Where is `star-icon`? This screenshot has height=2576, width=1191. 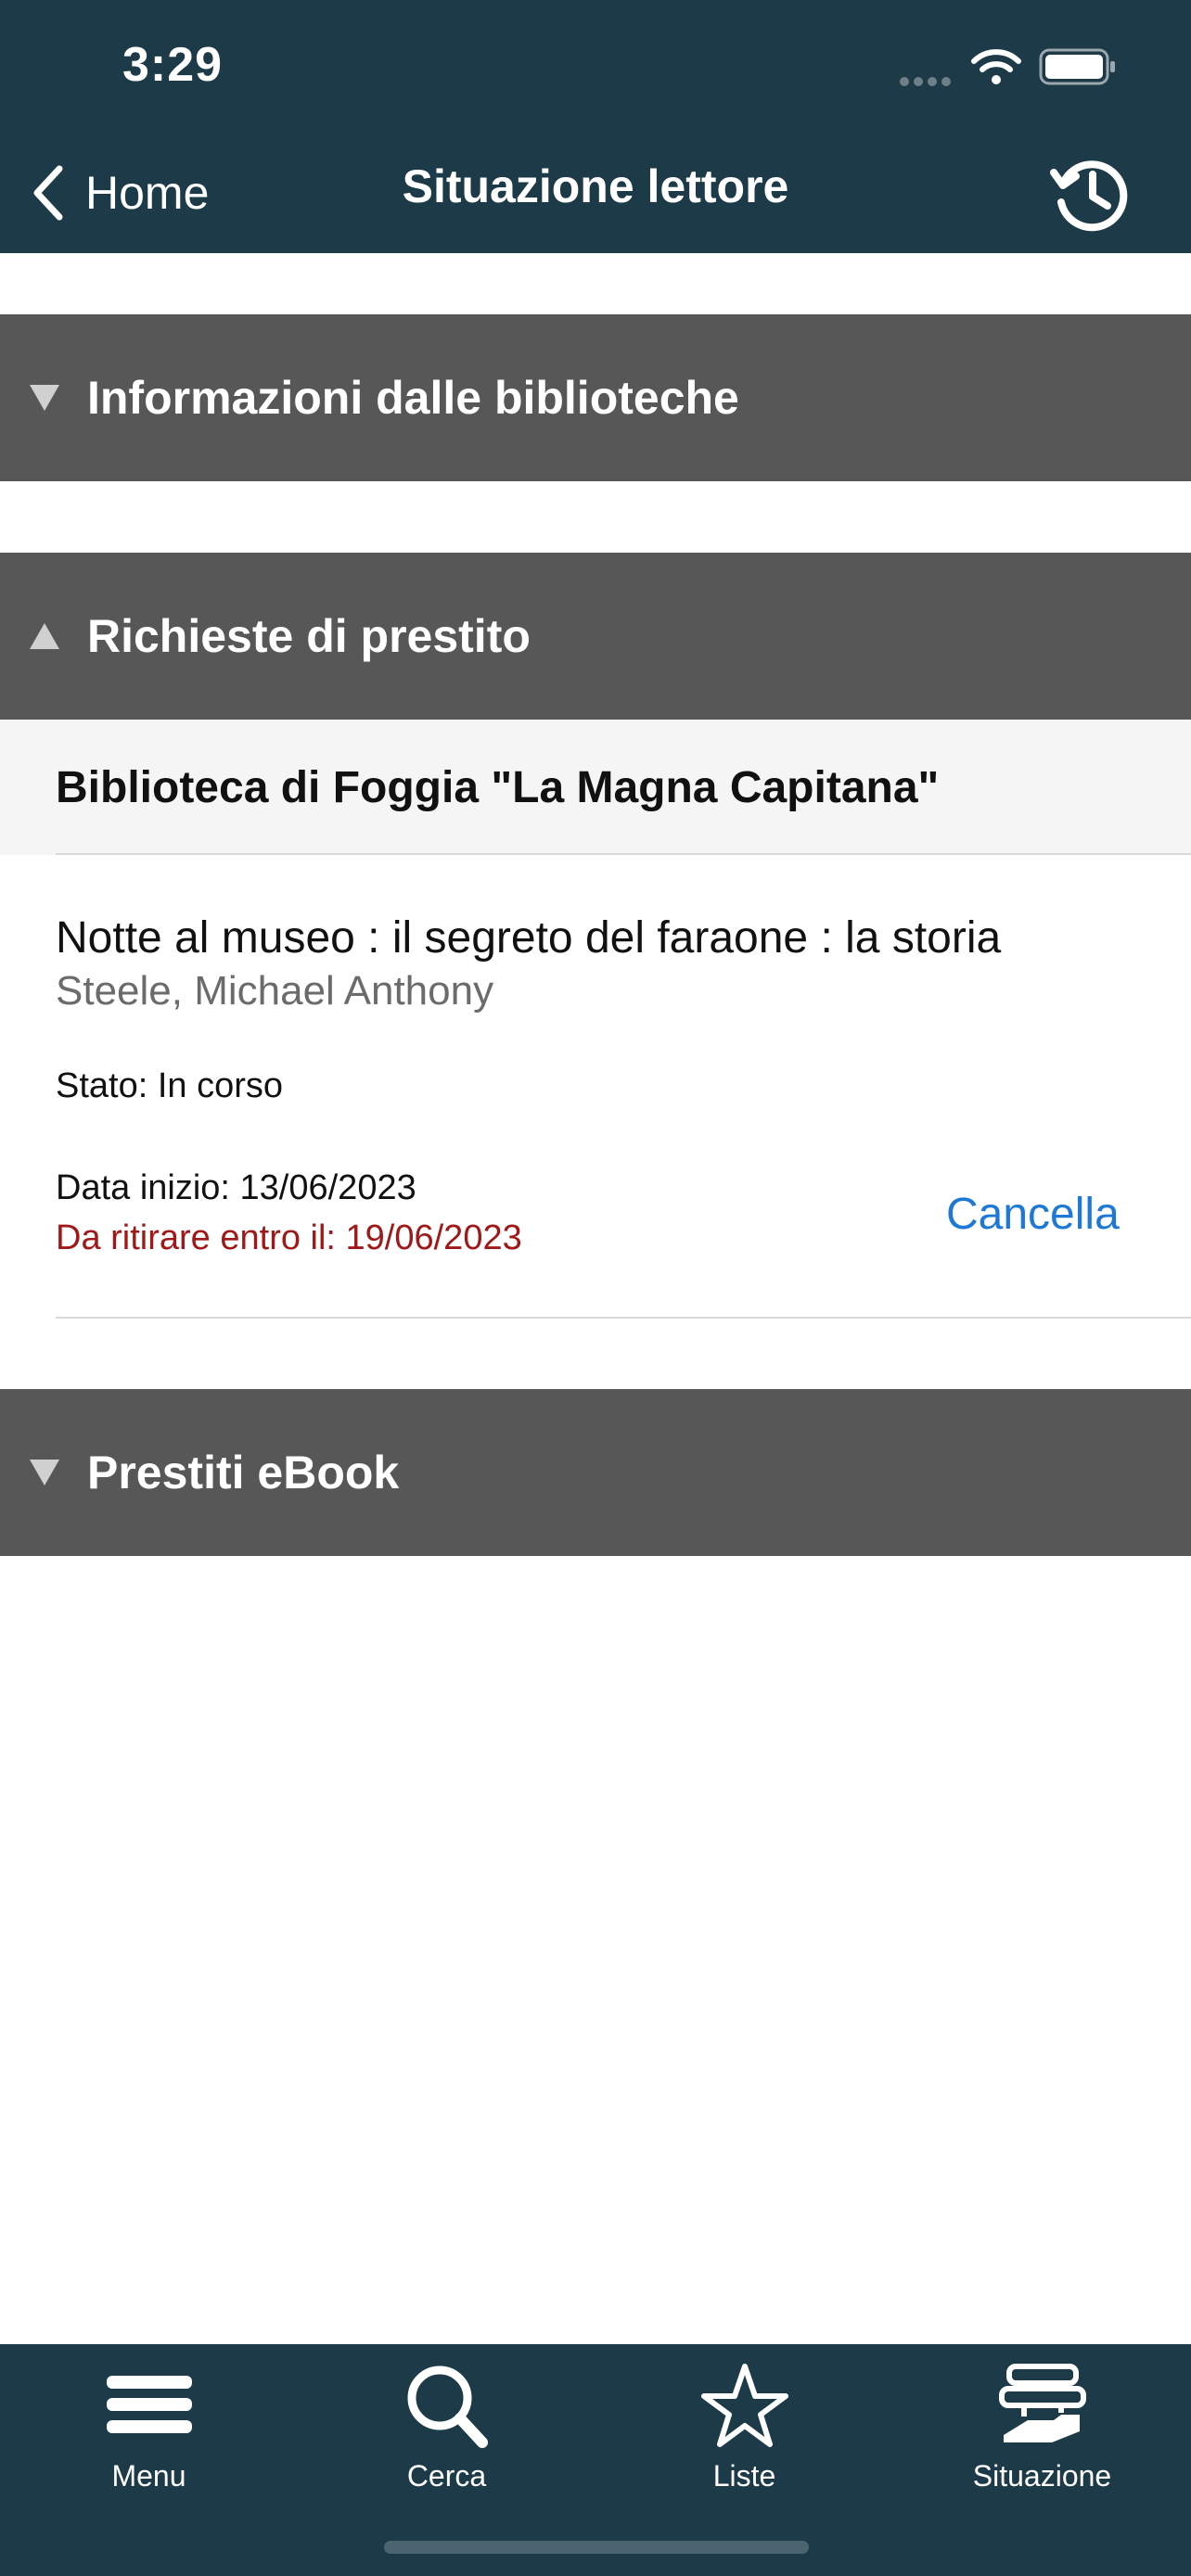
star-icon is located at coordinates (744, 2406).